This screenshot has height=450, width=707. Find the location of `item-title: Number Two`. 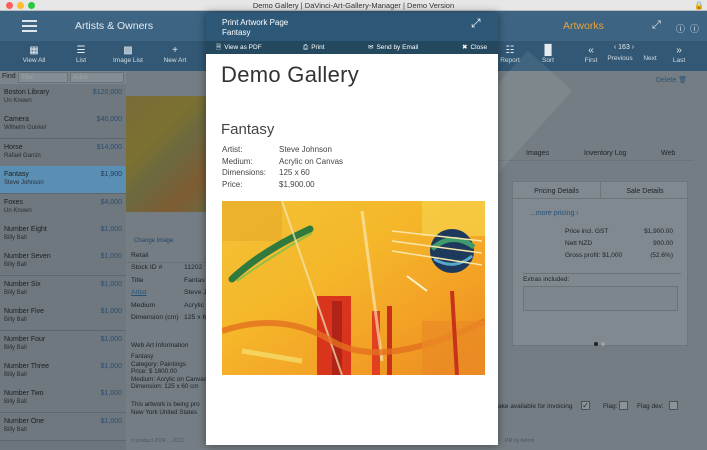

item-title: Number Two is located at coordinates (24, 394).